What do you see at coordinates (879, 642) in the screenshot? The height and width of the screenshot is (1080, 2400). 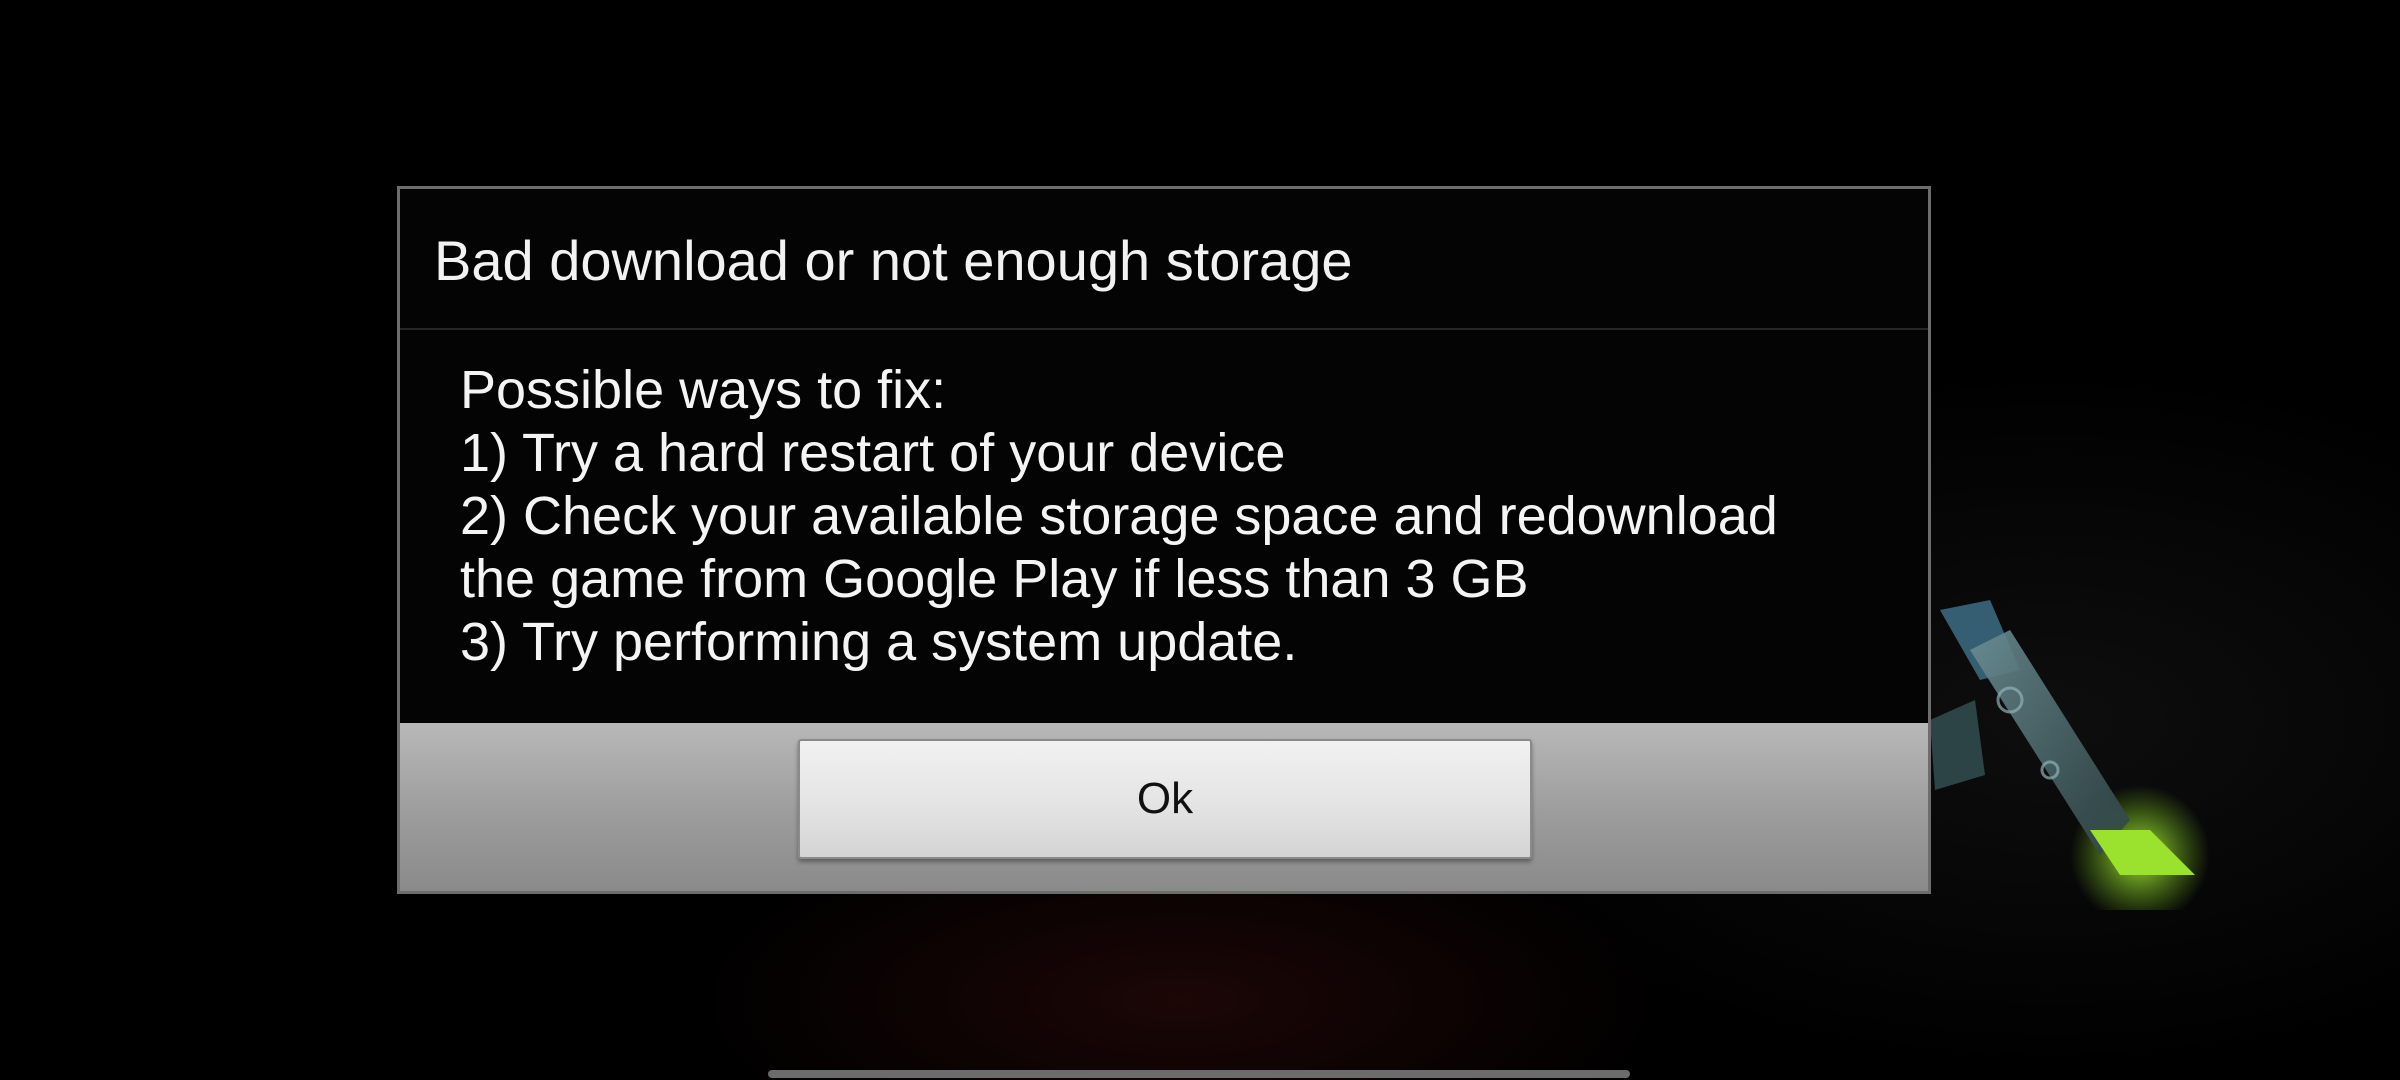 I see `message-line: 3) Try performing a system update.` at bounding box center [879, 642].